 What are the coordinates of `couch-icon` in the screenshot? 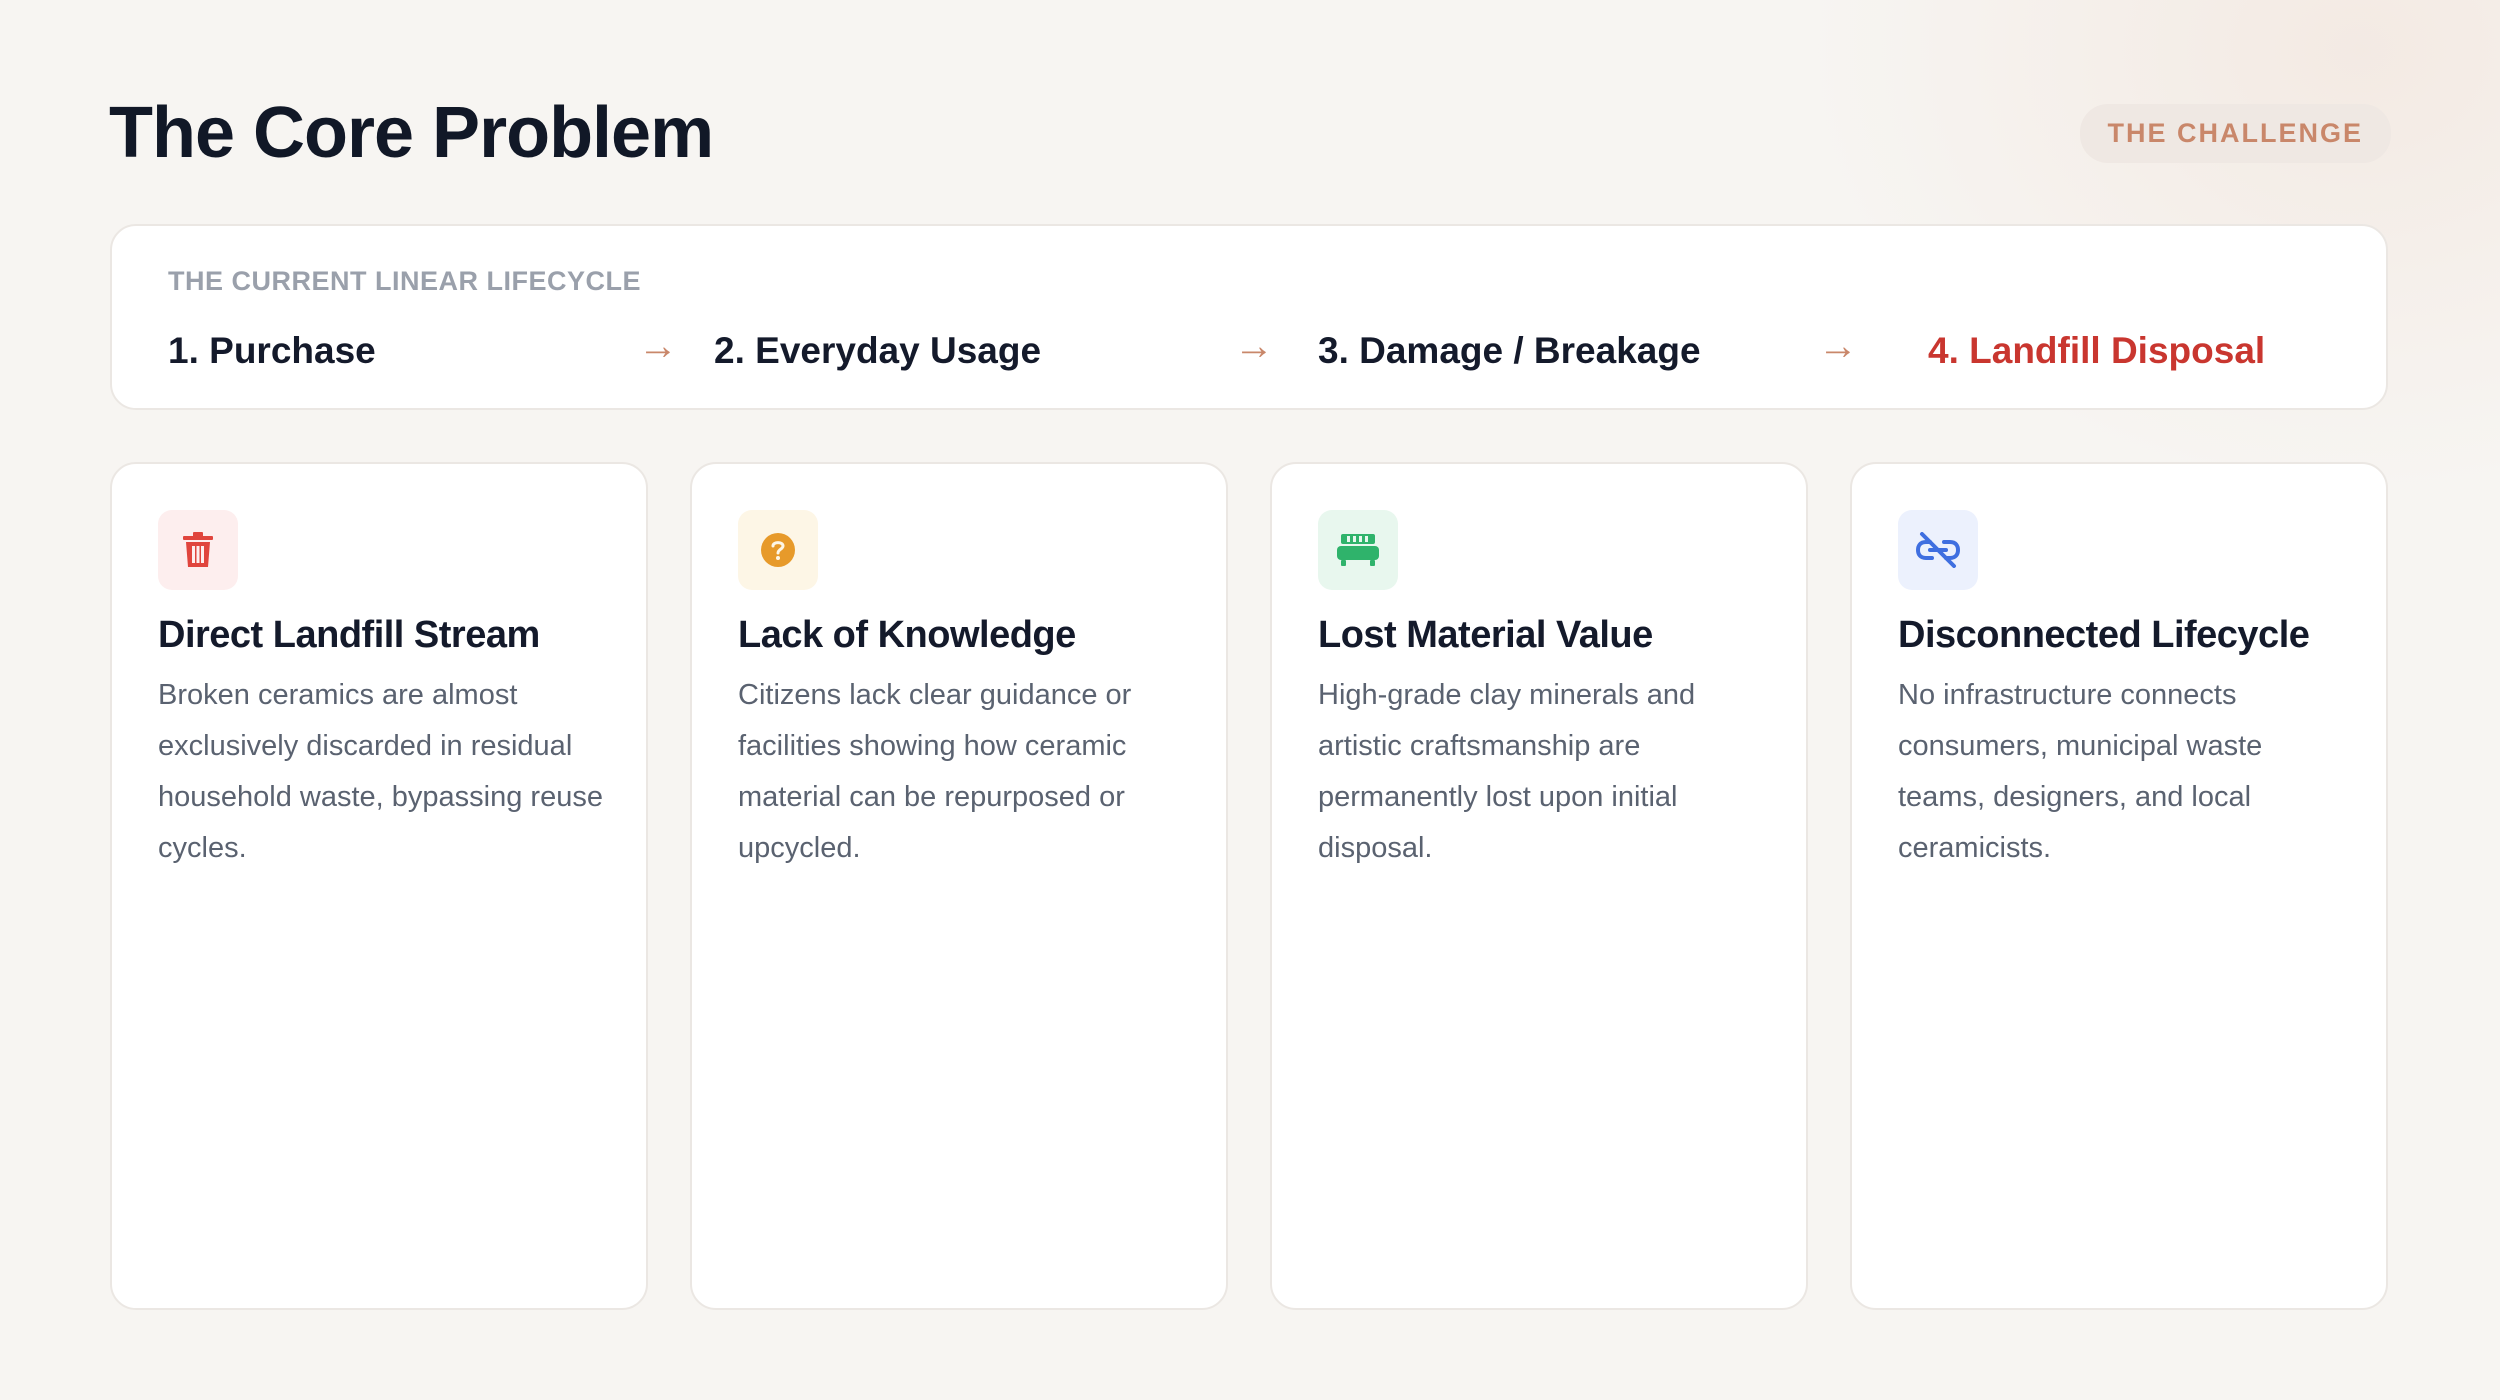 It's located at (1358, 550).